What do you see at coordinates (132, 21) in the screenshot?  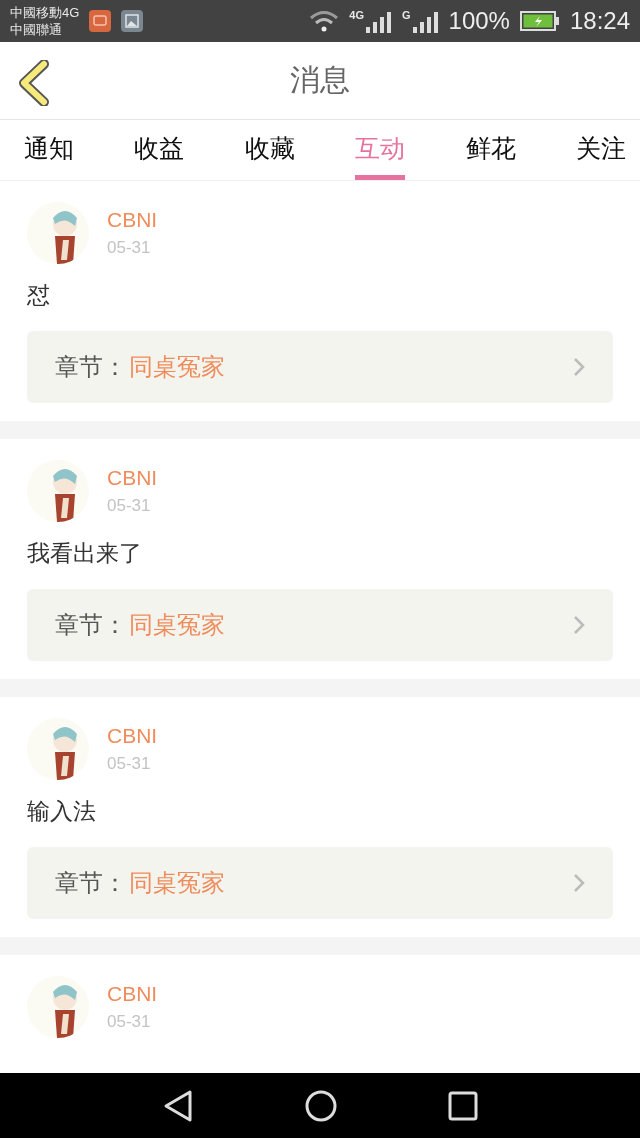 I see `image-app-icon` at bounding box center [132, 21].